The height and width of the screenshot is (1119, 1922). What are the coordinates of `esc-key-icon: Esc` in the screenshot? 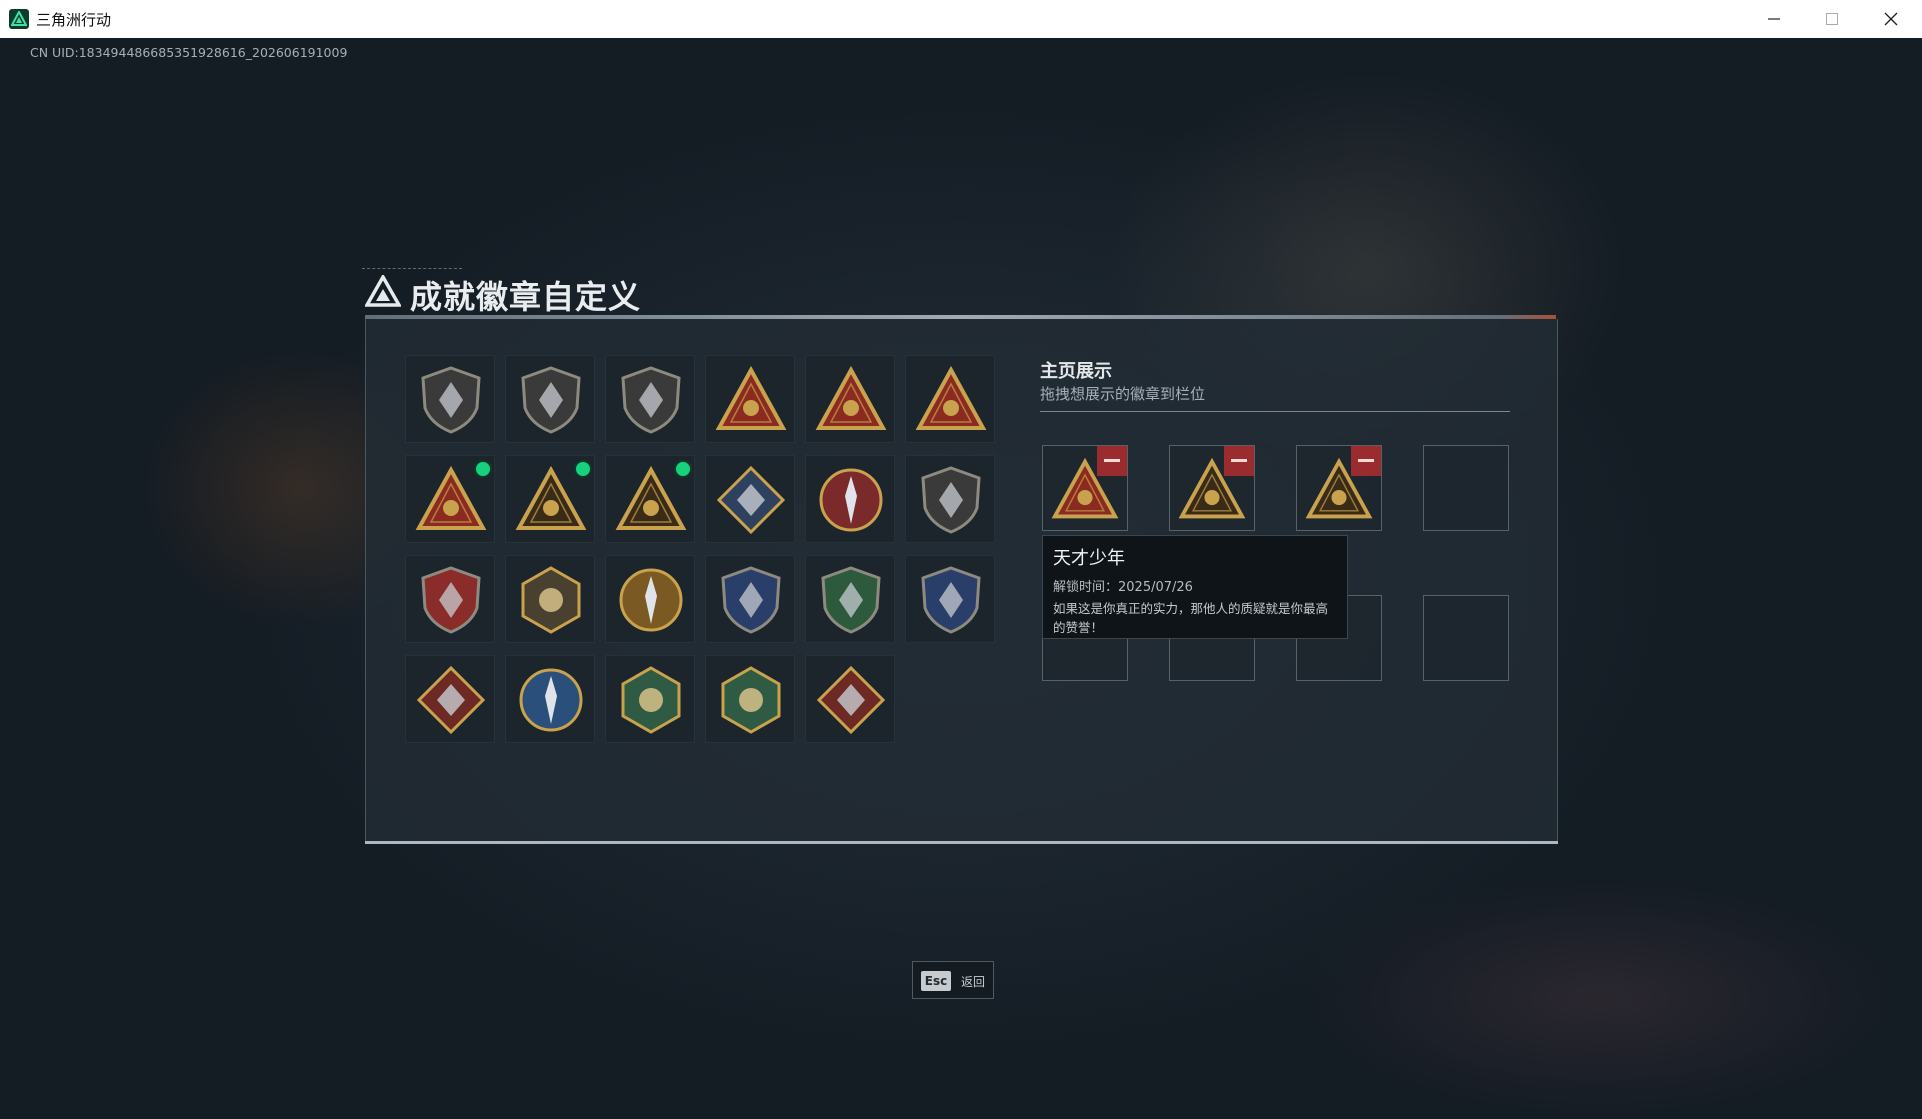 It's located at (936, 981).